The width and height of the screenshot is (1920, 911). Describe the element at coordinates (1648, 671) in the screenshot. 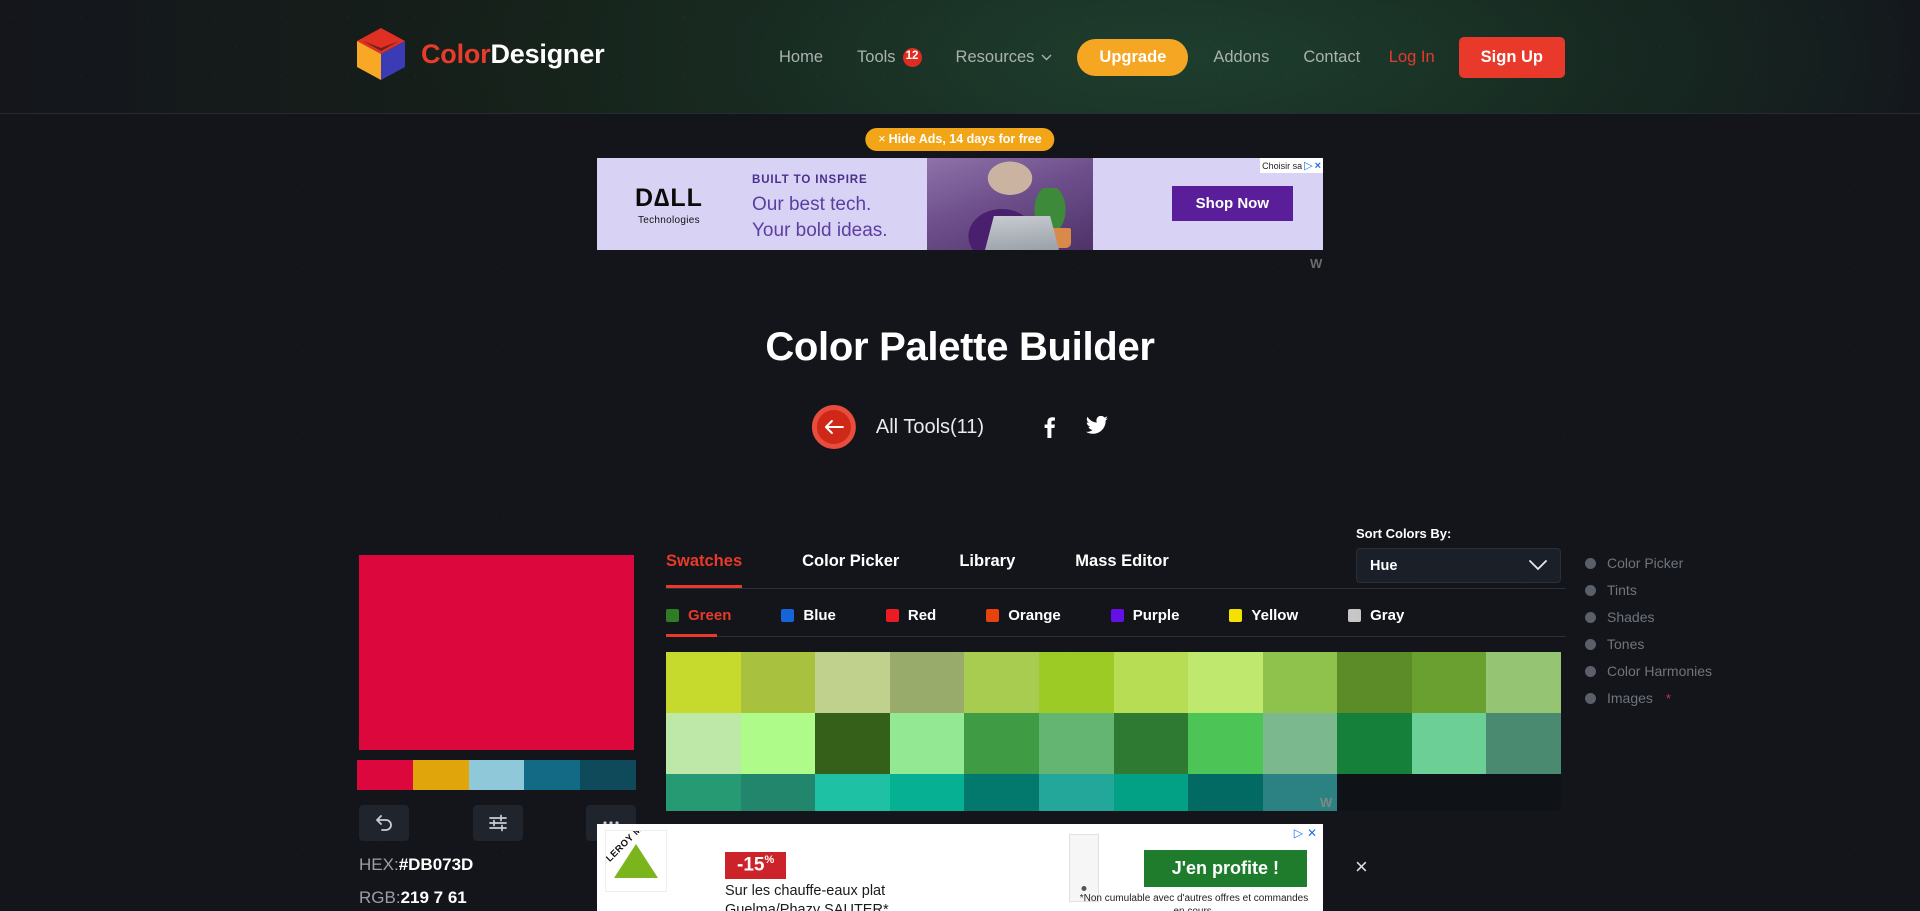

I see `sidebar-item-color-harmonies: Color Harmonies` at that location.